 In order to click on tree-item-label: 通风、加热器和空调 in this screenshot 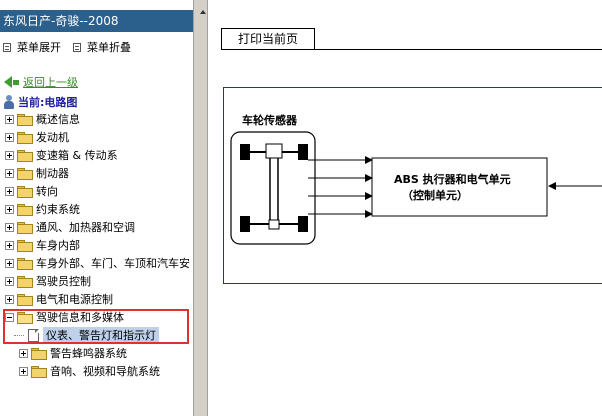, I will do `click(85, 227)`.